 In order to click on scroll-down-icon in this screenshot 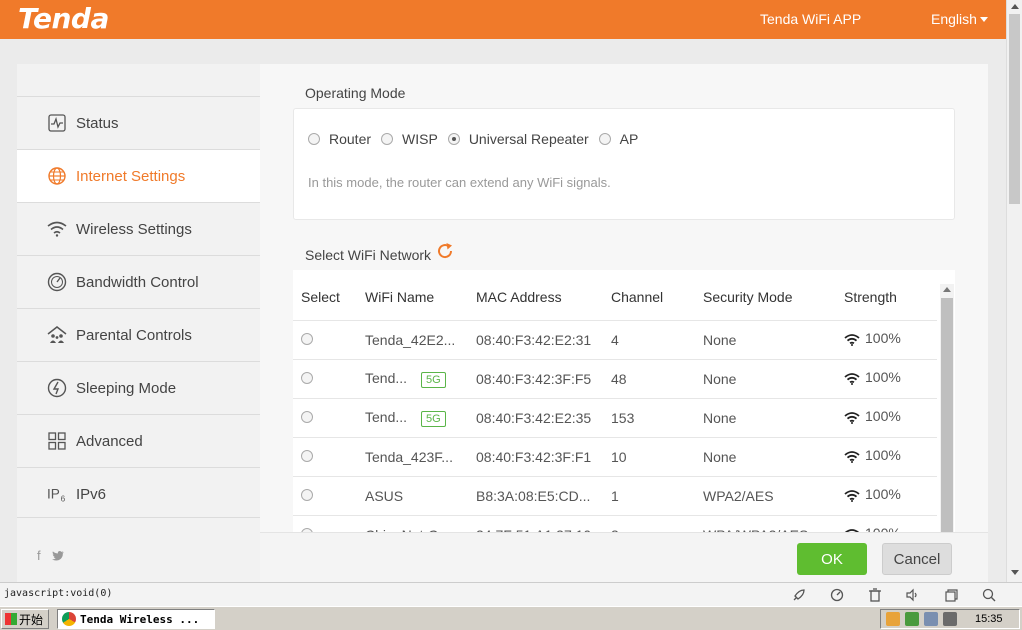, I will do `click(1015, 572)`.